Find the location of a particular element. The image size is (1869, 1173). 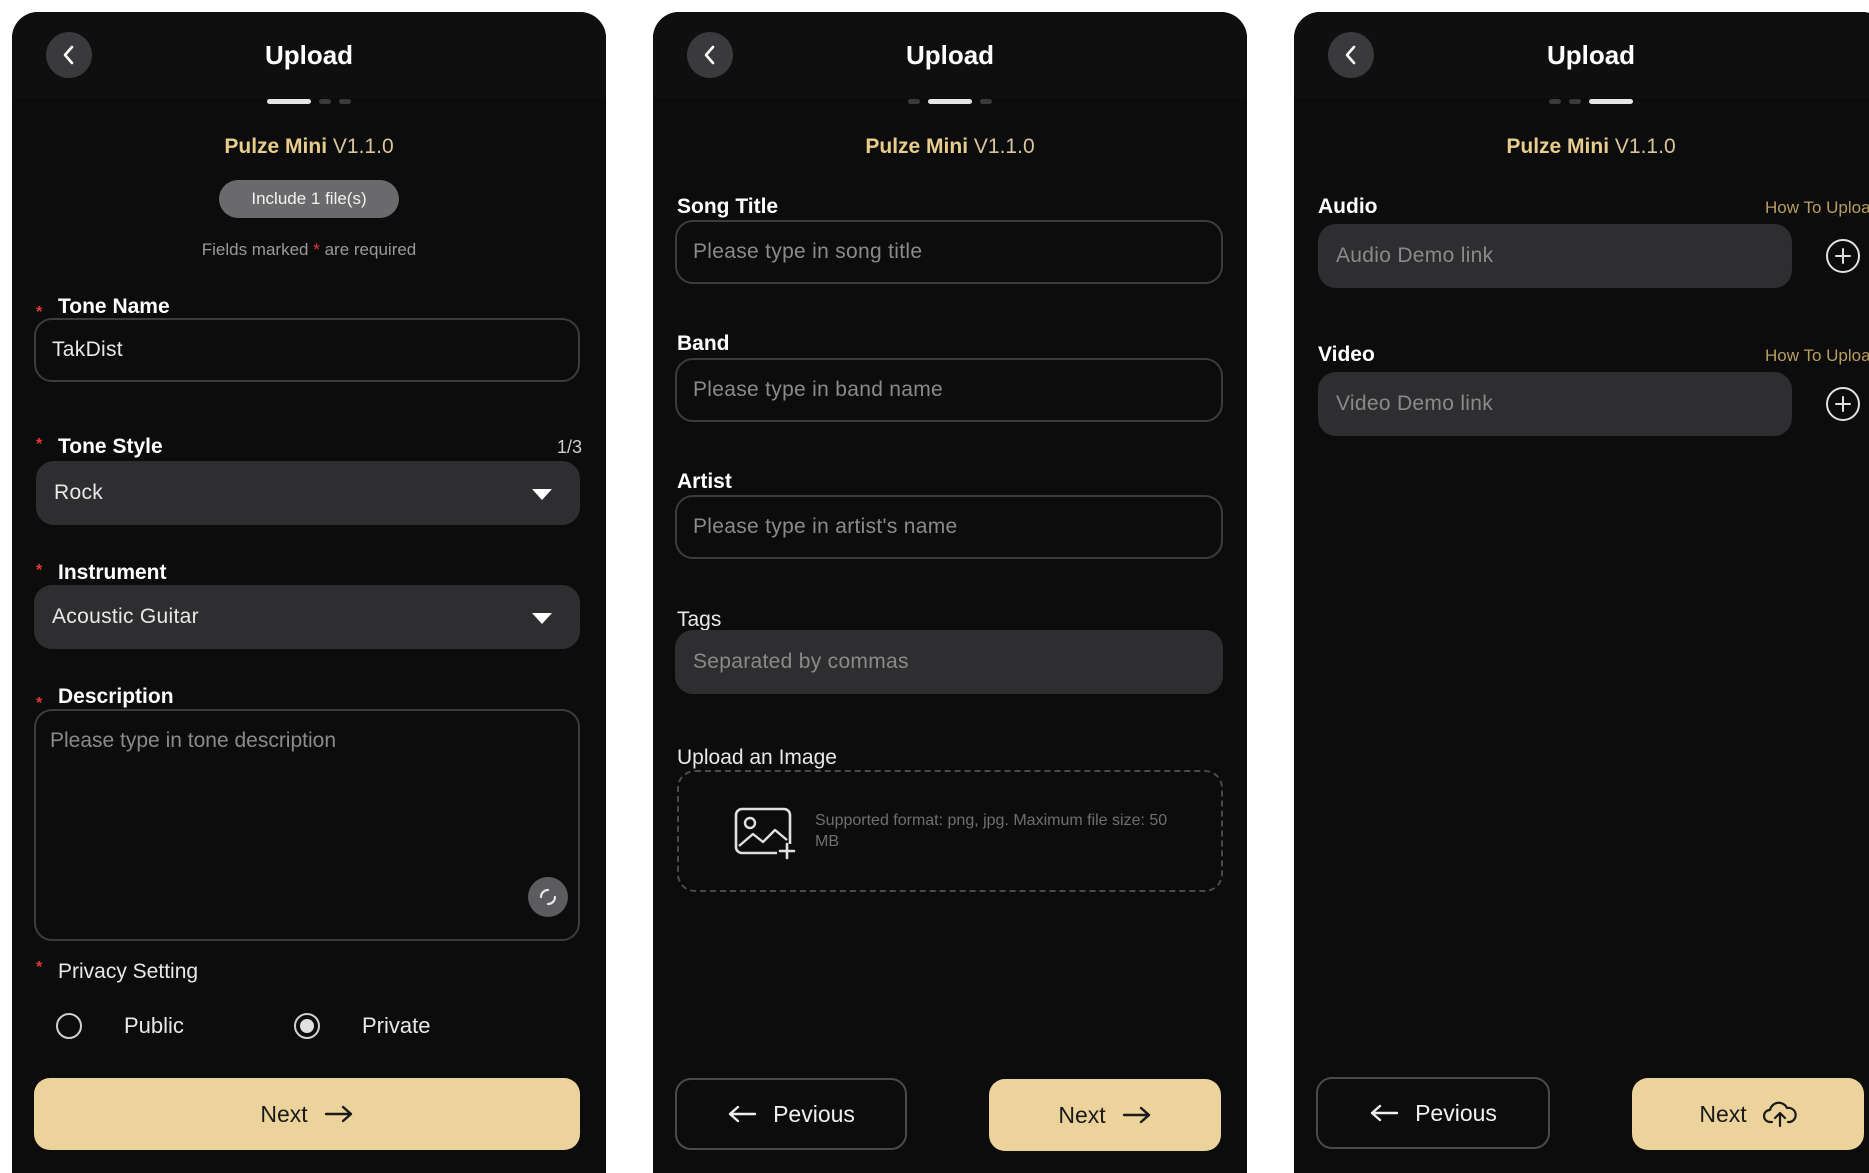

required-note-text-end: are required is located at coordinates (370, 249).